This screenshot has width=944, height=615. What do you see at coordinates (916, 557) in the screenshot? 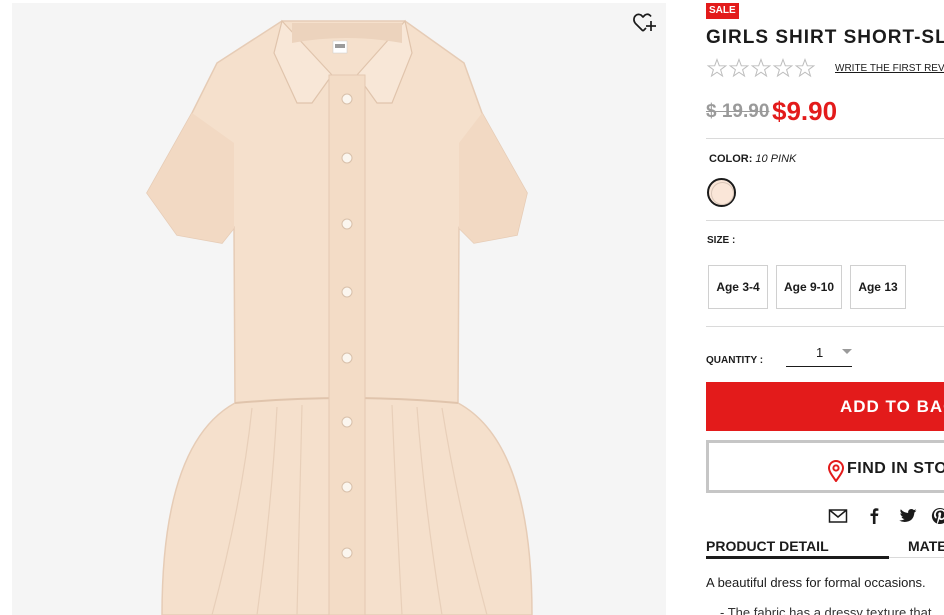
I see `tab-divider` at bounding box center [916, 557].